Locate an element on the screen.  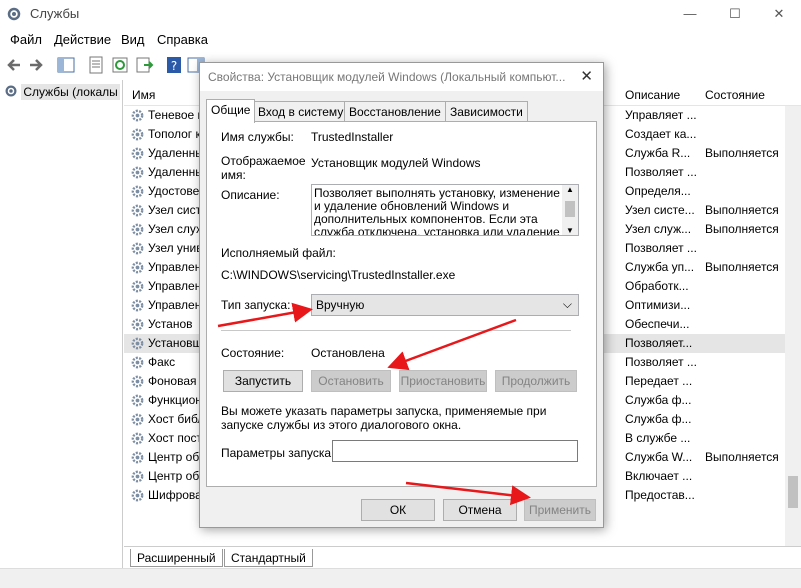
startup-type-select: Вручную ⌵ is located at coordinates (445, 305).